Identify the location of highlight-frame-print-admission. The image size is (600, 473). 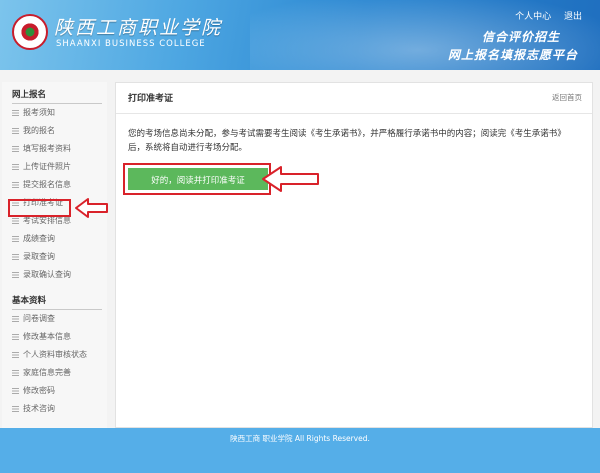
(39, 208).